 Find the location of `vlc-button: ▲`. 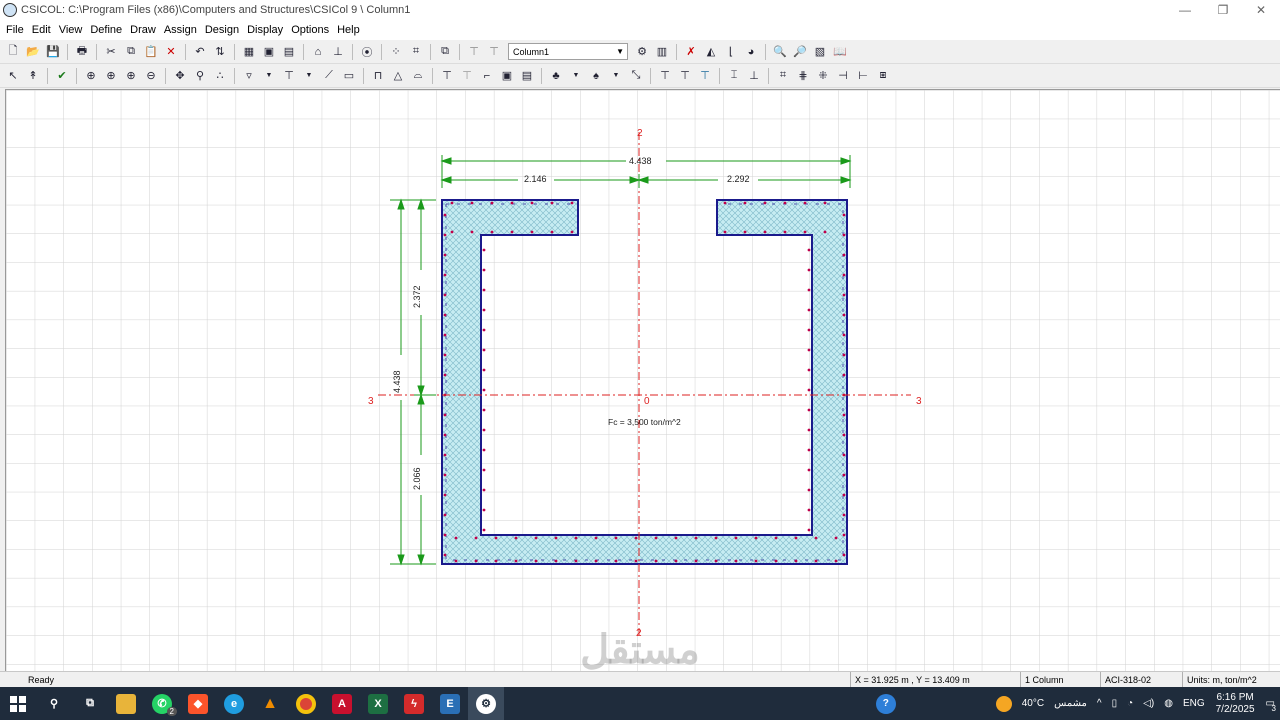

vlc-button: ▲ is located at coordinates (270, 703).